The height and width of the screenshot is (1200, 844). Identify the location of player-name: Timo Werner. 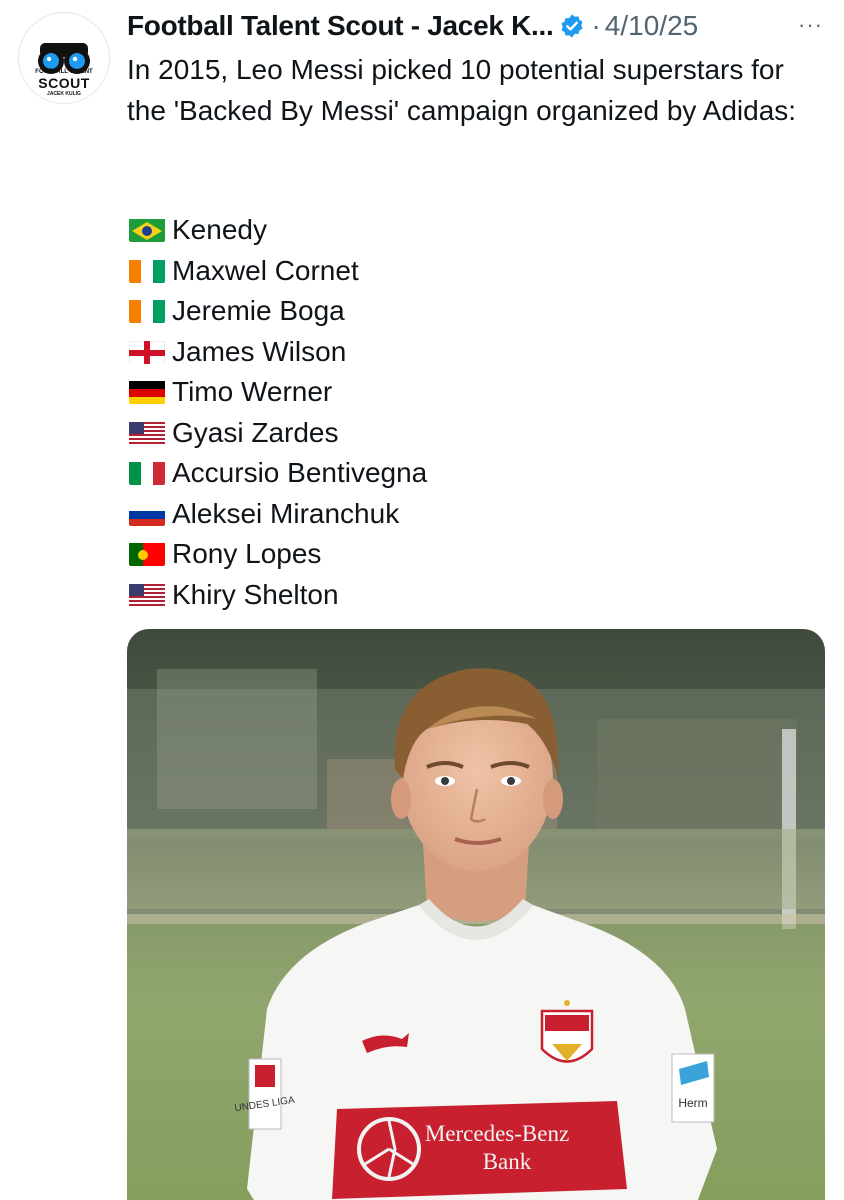
(252, 392).